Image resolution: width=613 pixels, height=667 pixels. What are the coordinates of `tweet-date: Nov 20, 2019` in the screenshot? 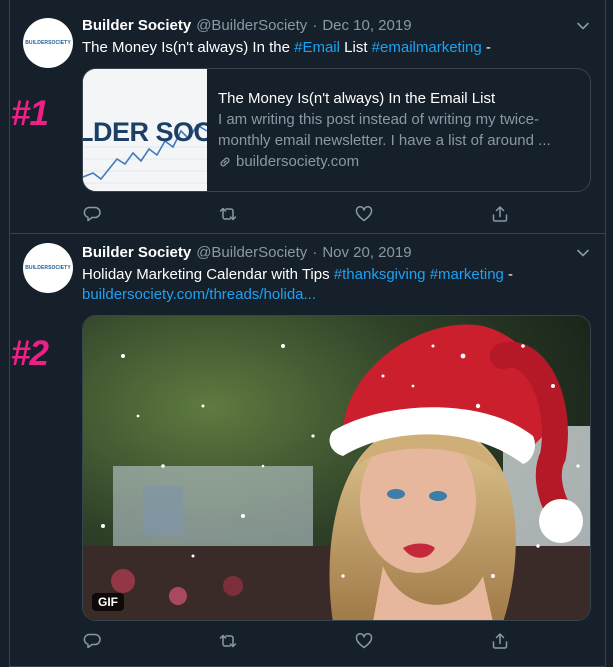 It's located at (366, 252).